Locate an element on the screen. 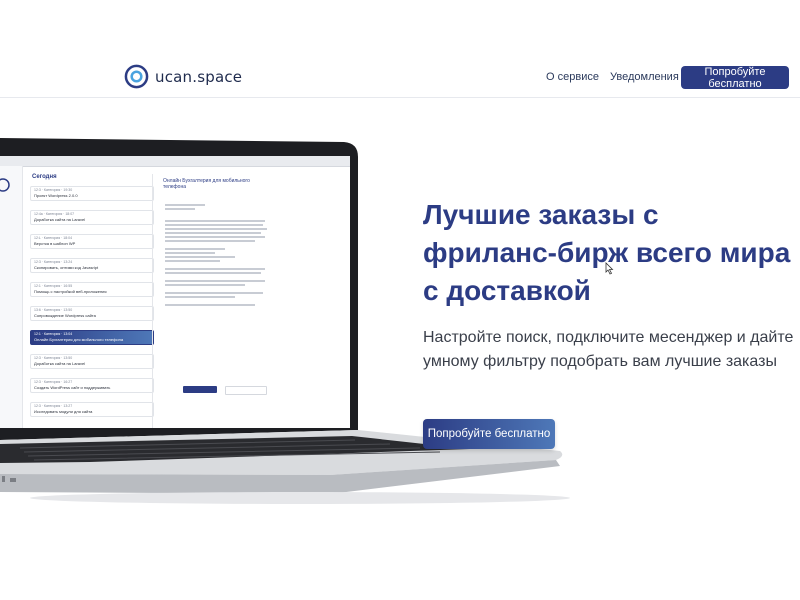 The height and width of the screenshot is (600, 800). screen-respond-button is located at coordinates (200, 389).